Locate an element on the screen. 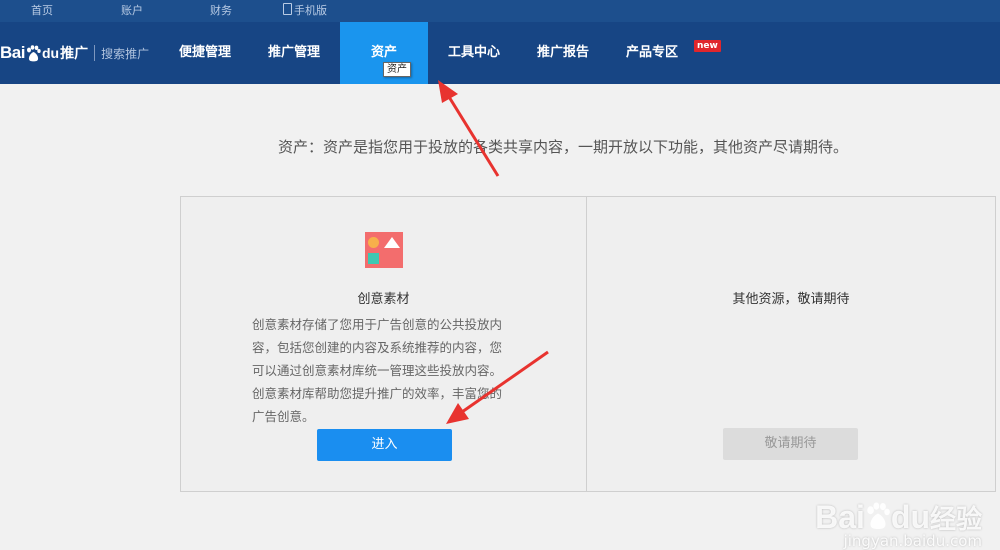 This screenshot has width=1000, height=550. logo-product-name: 推广 is located at coordinates (74, 54).